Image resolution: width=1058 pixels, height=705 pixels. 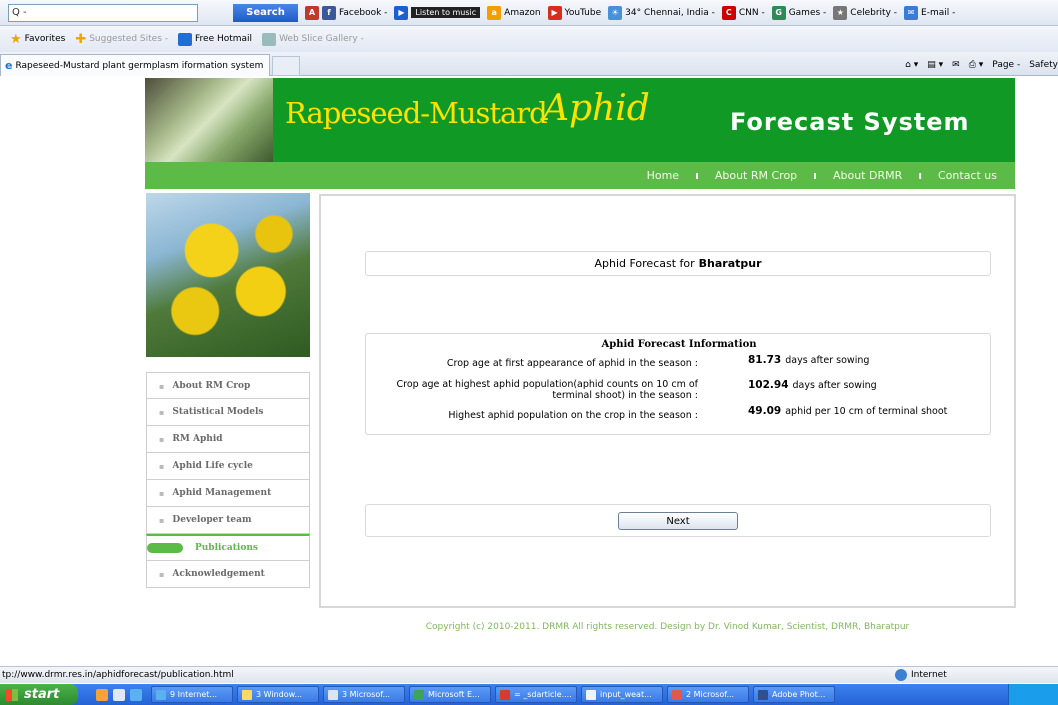 I want to click on star-icon: ★, so click(x=16, y=39).